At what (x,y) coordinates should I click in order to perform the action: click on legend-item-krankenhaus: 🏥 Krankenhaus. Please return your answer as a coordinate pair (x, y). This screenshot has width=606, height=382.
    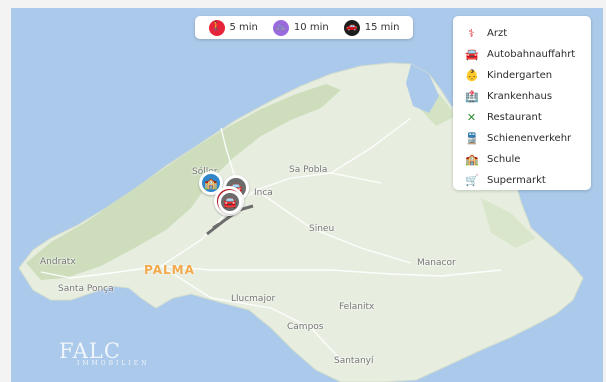
    Looking at the image, I should click on (524, 96).